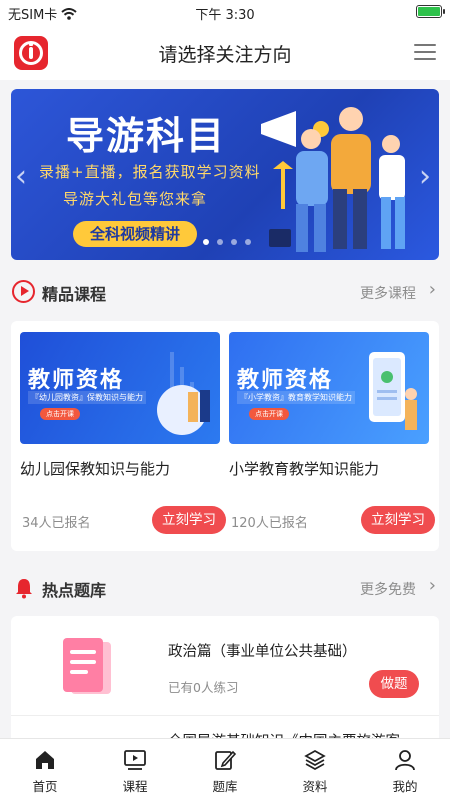 This screenshot has height=800, width=450. Describe the element at coordinates (23, 291) in the screenshot. I see `play-icon` at that location.